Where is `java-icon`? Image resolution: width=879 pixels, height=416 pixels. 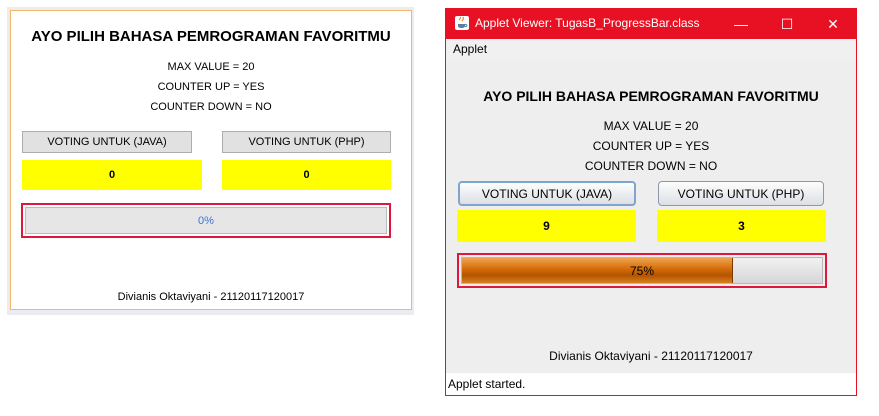
java-icon is located at coordinates (462, 23).